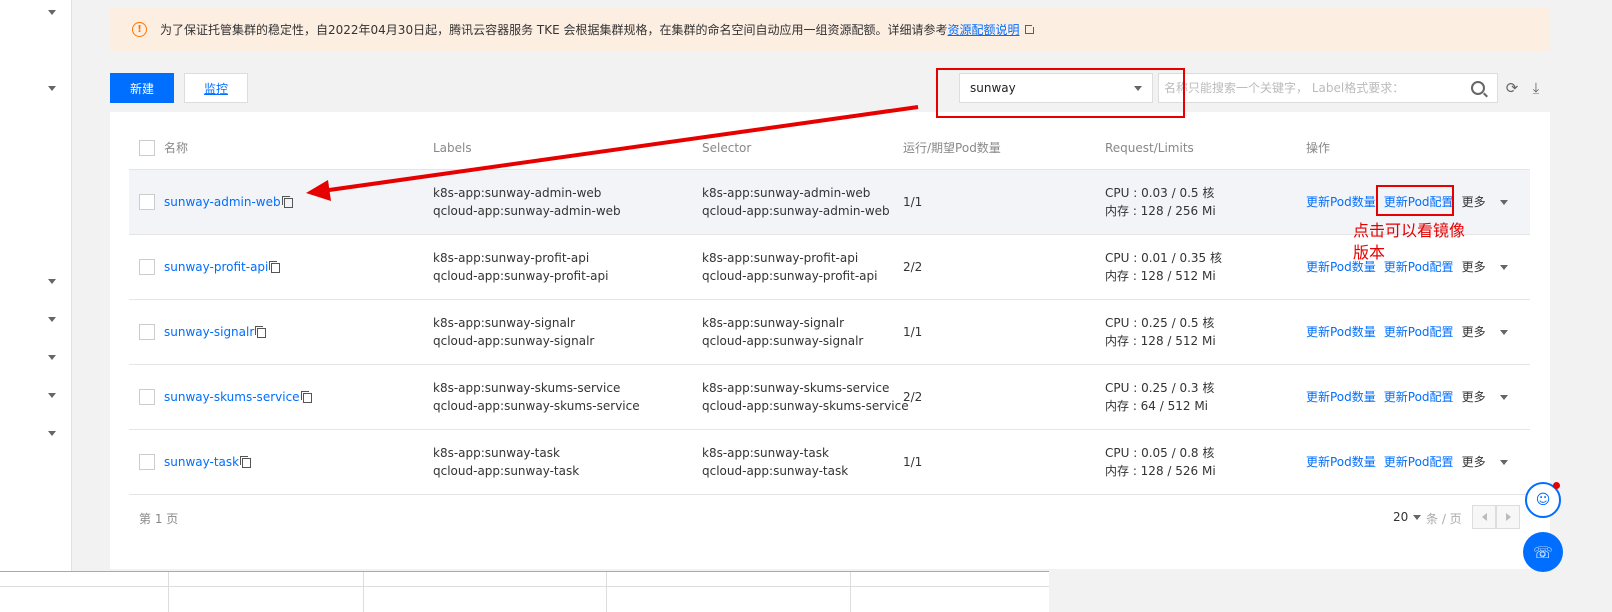 The height and width of the screenshot is (612, 1612). I want to click on label-value: qcloud-app:sunway-skums-service, so click(536, 406).